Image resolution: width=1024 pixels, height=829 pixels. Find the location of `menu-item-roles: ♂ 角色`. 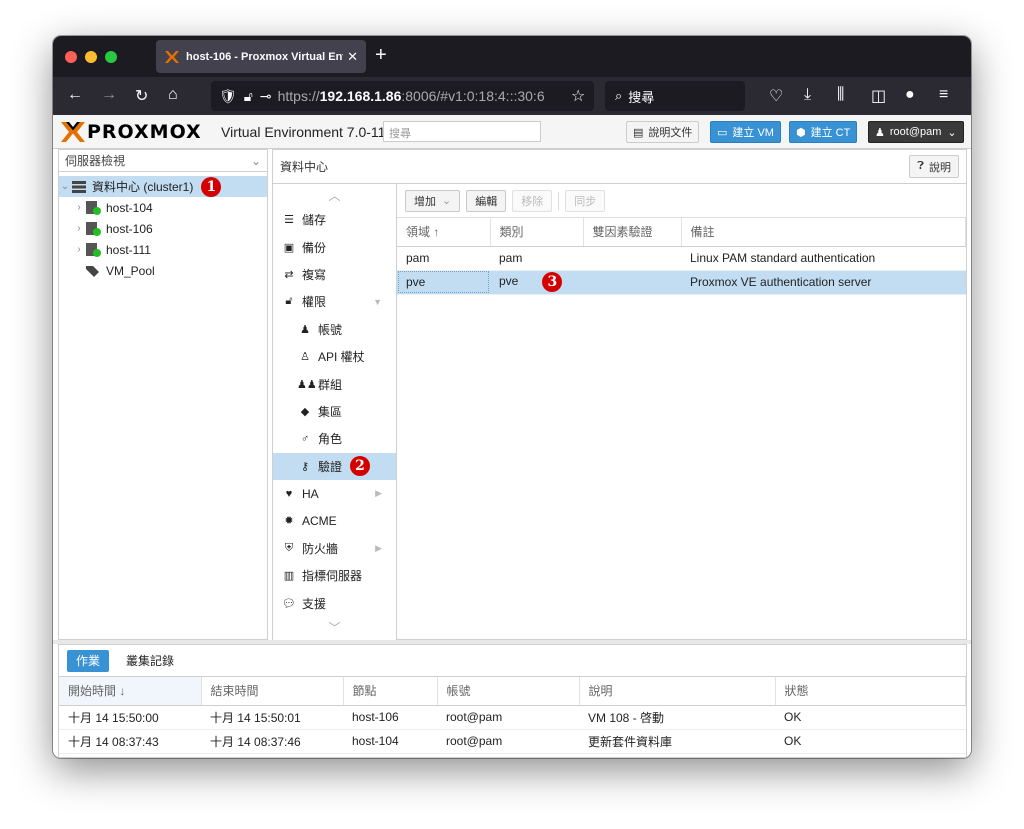

menu-item-roles: ♂ 角色 is located at coordinates (334, 438).